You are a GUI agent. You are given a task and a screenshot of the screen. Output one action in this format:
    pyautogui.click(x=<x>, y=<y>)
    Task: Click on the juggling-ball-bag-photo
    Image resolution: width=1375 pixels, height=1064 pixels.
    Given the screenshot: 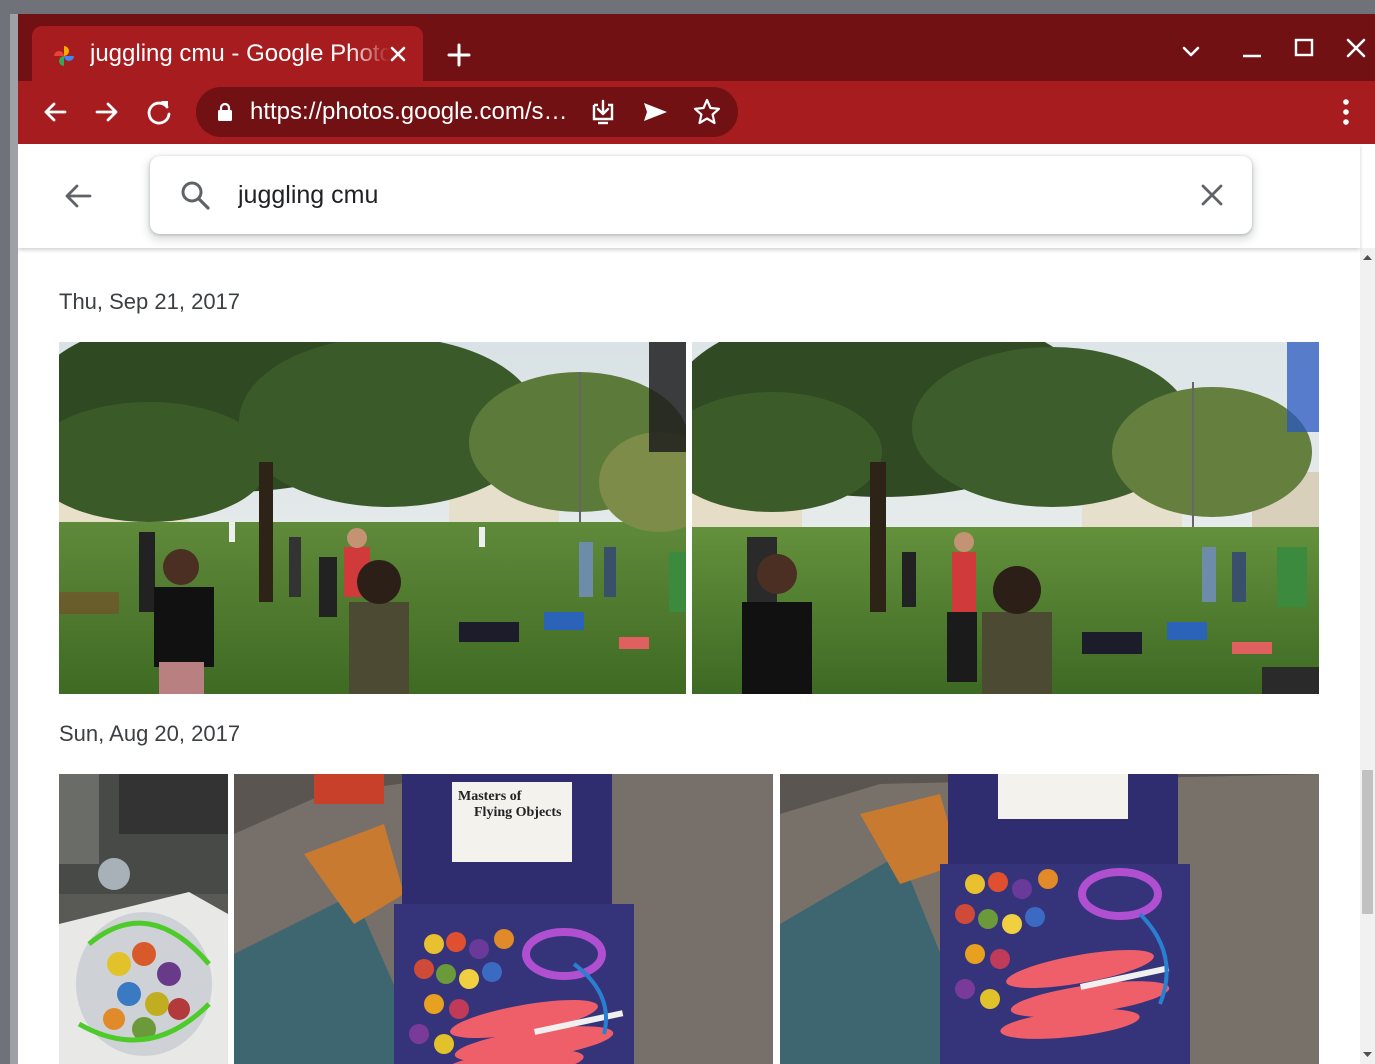 What is the action you would take?
    pyautogui.click(x=143, y=919)
    